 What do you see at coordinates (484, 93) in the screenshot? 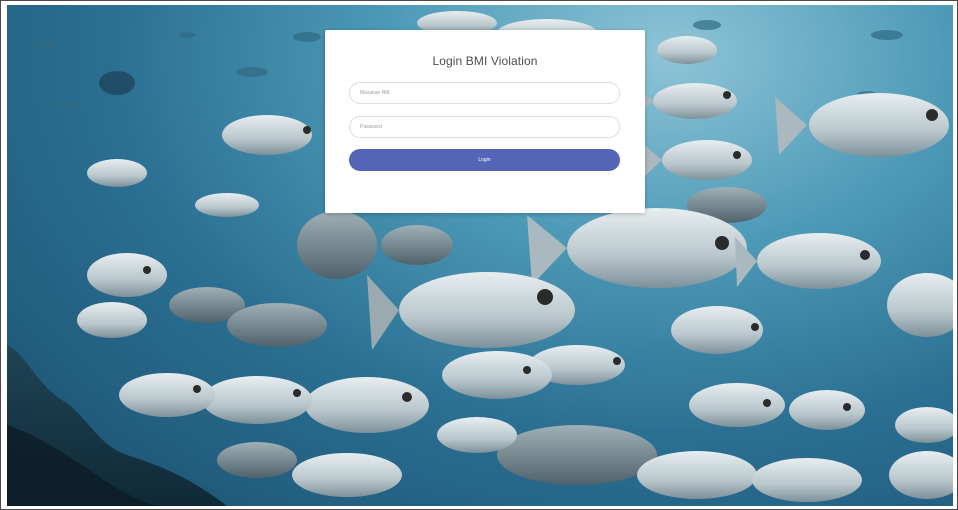
I see `username-input` at bounding box center [484, 93].